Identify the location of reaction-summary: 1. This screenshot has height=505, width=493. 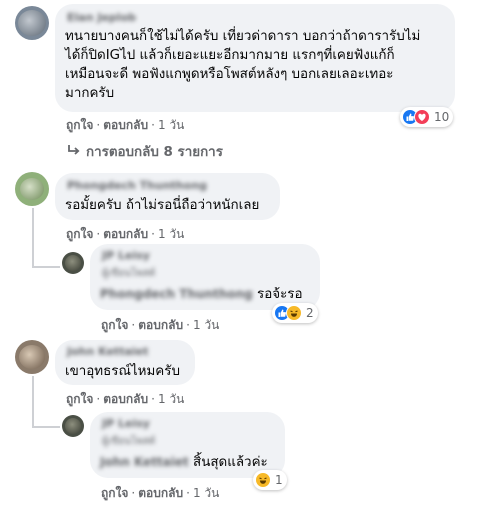
(270, 480).